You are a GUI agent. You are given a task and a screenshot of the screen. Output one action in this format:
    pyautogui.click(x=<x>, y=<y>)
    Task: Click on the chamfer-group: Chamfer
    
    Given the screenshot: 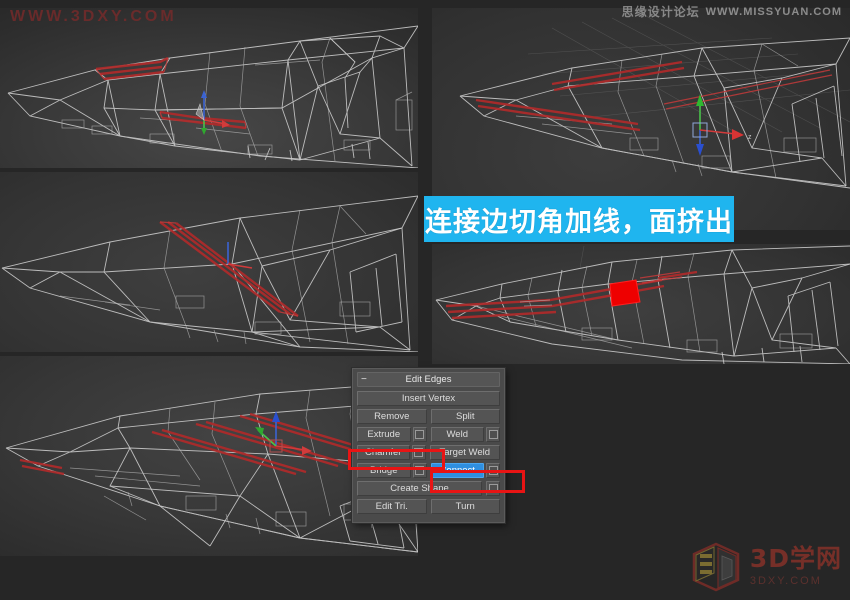 What is the action you would take?
    pyautogui.click(x=391, y=452)
    